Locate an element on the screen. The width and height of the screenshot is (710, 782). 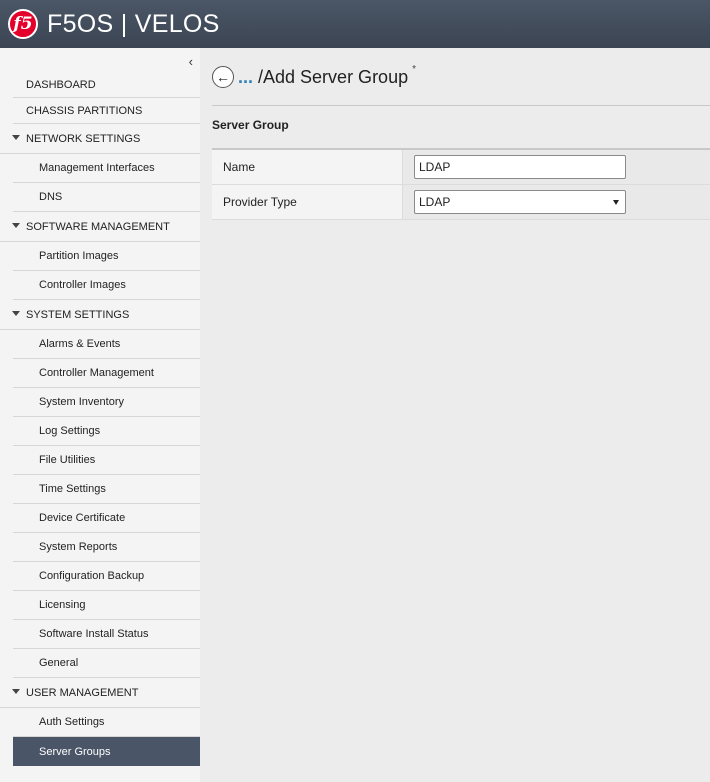
sidebar-item-label: Configuration Backup is located at coordinates (92, 576).